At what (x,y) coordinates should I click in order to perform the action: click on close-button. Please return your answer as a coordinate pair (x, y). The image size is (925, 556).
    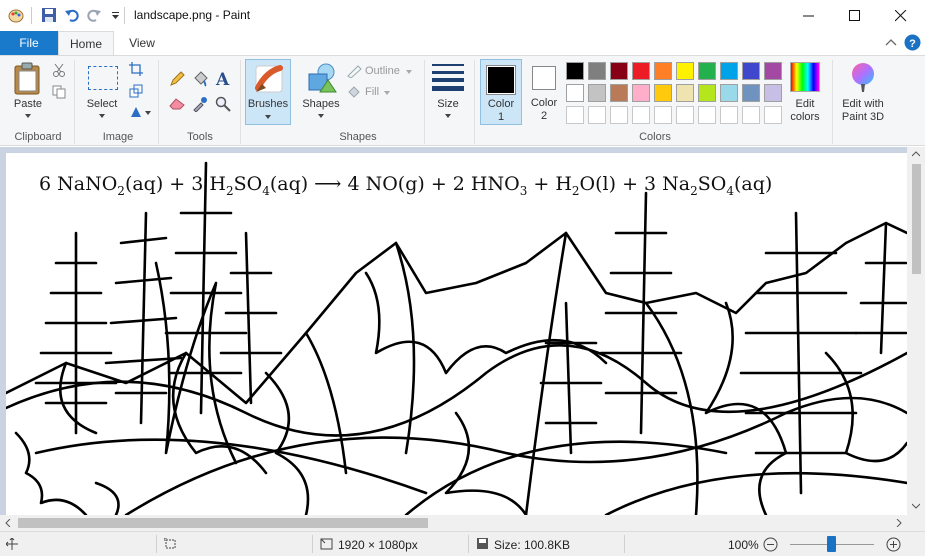
    Looking at the image, I should click on (901, 15).